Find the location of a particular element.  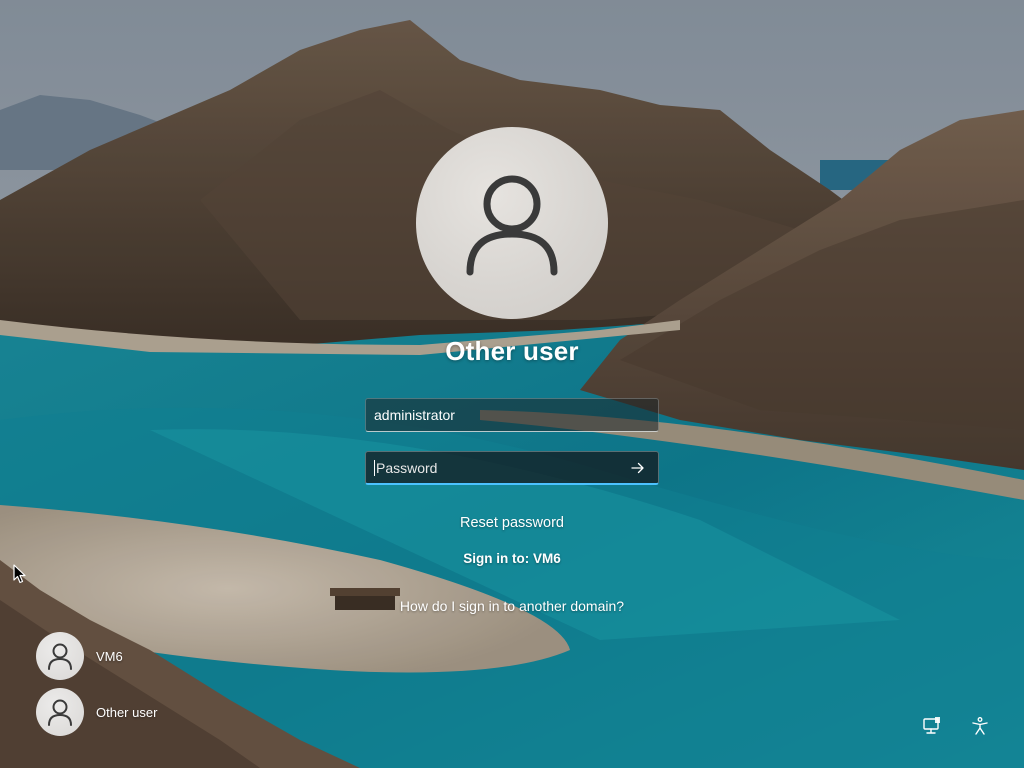

user-switcher-list: VM6 Other user is located at coordinates (96, 688).